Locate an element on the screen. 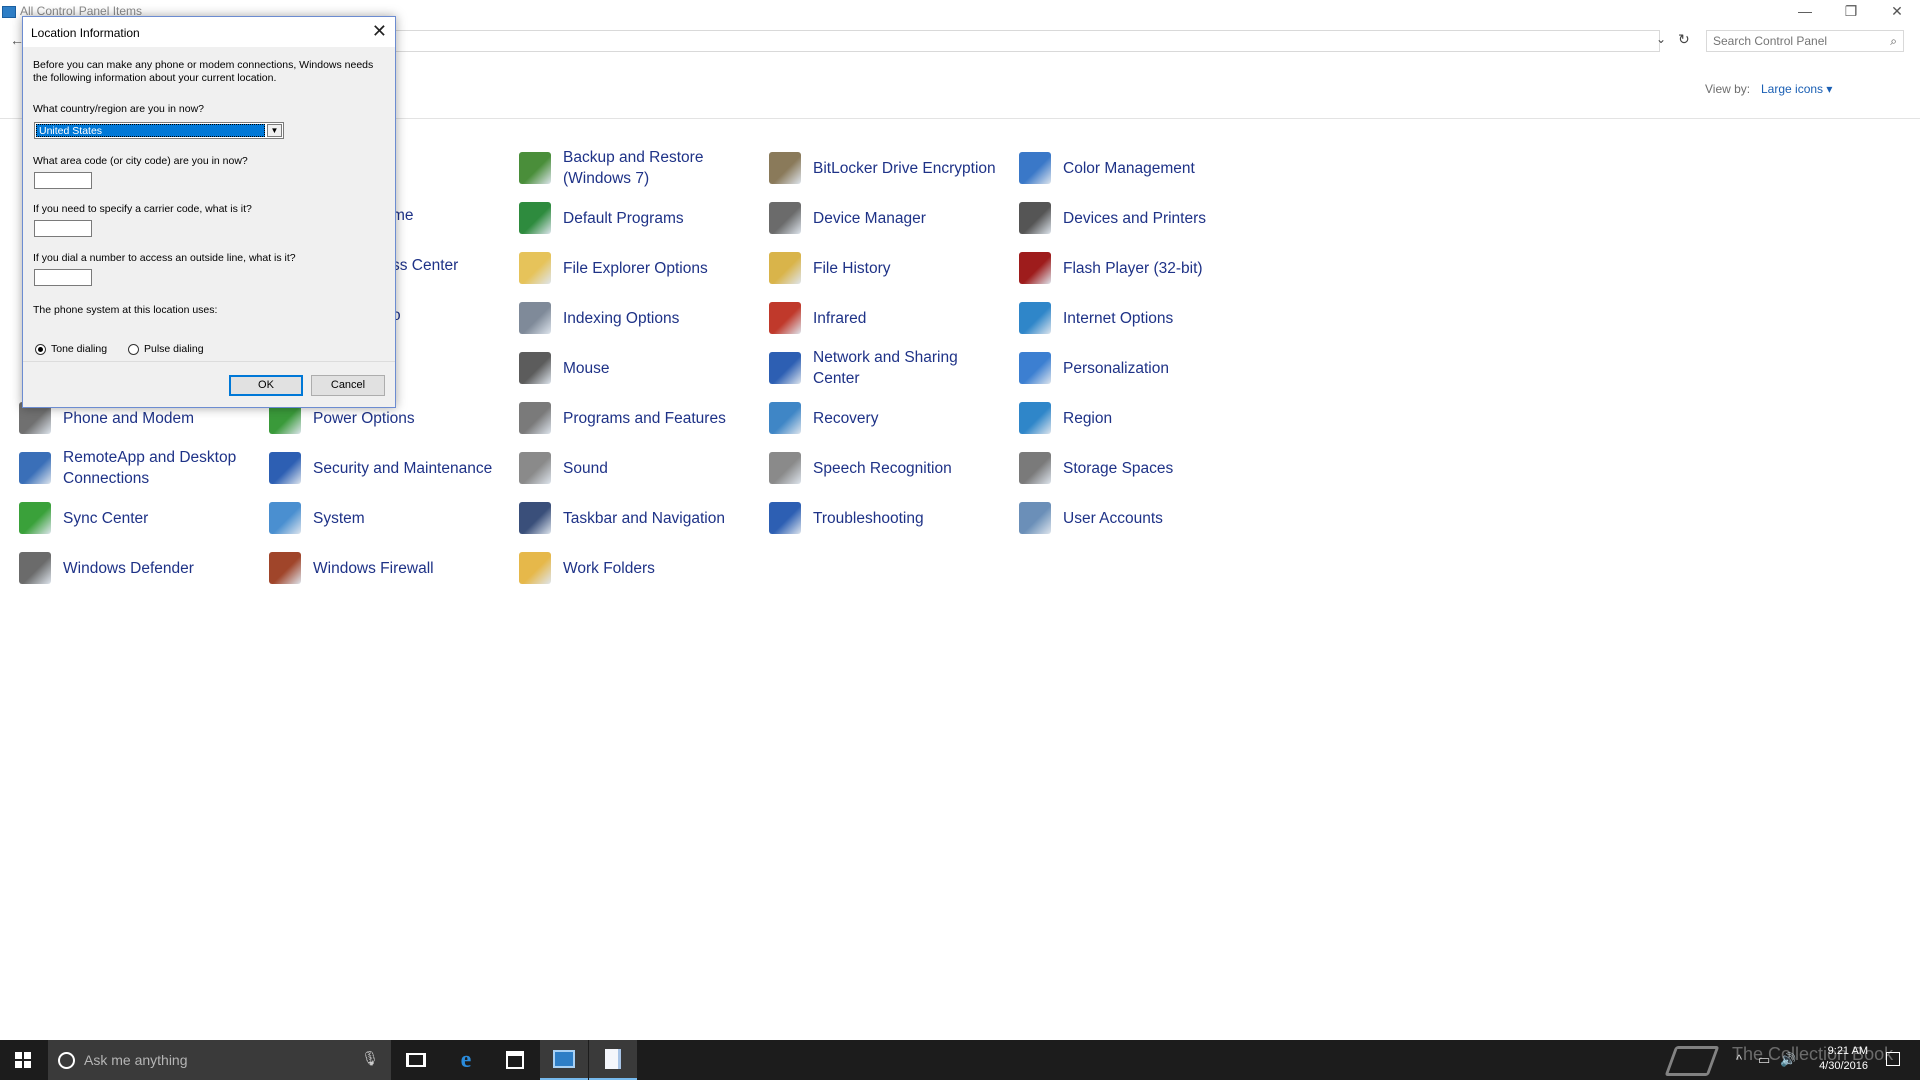 The height and width of the screenshot is (1080, 1920). troubleshooting-icon is located at coordinates (785, 518).